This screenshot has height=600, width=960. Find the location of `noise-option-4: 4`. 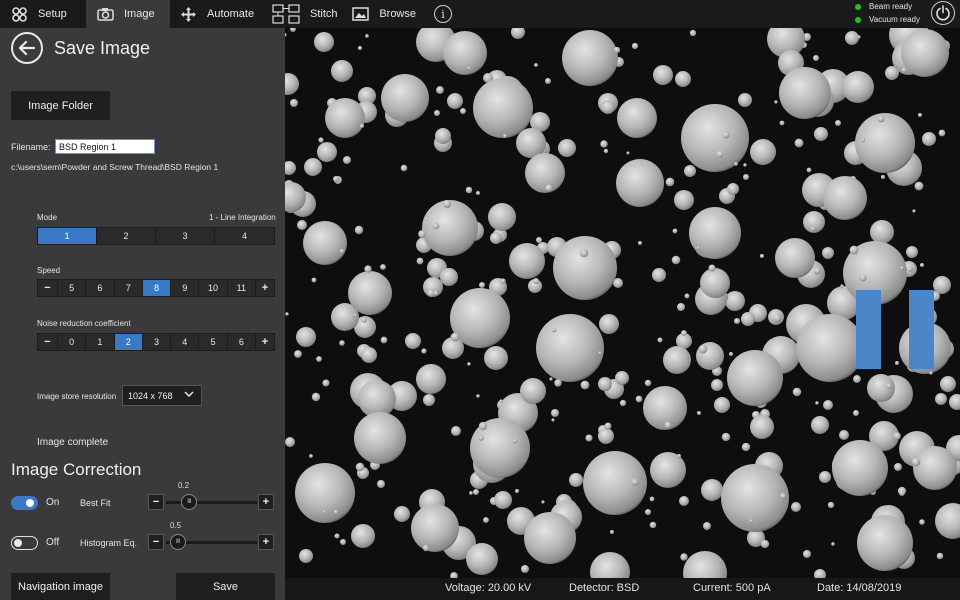

noise-option-4: 4 is located at coordinates (185, 342).